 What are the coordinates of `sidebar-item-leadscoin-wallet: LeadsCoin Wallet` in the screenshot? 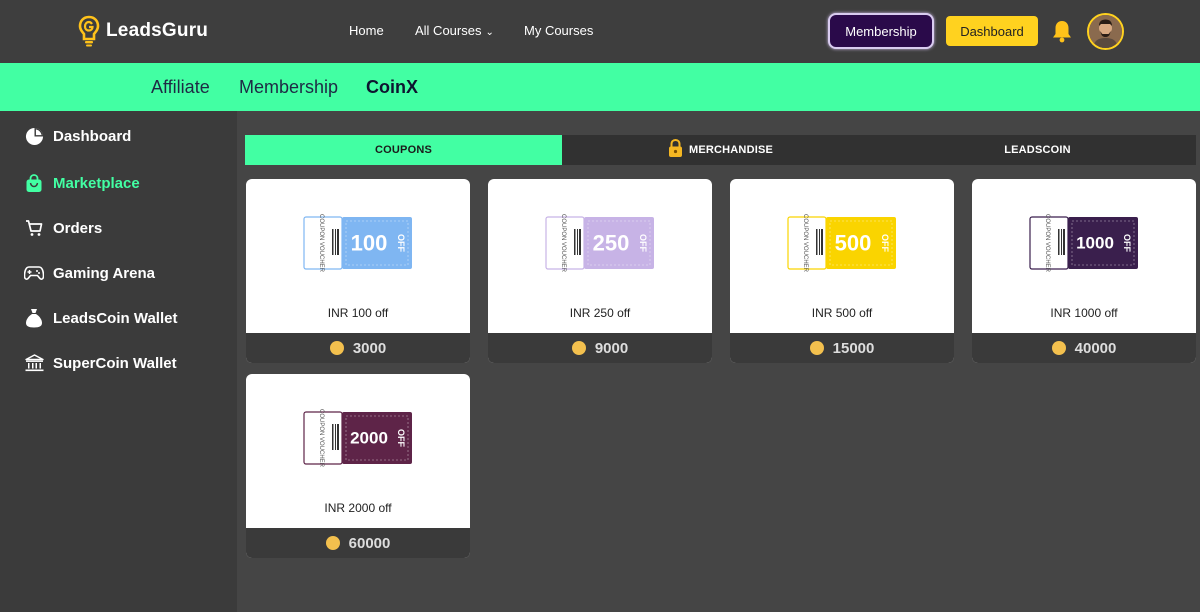 It's located at (100, 318).